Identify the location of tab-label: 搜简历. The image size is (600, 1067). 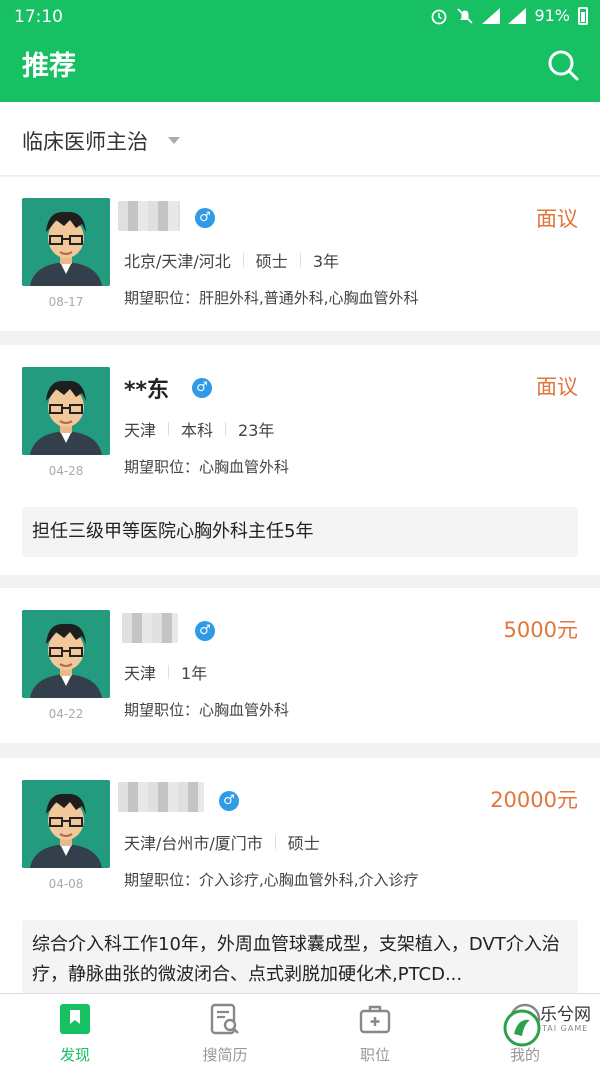
(225, 1055).